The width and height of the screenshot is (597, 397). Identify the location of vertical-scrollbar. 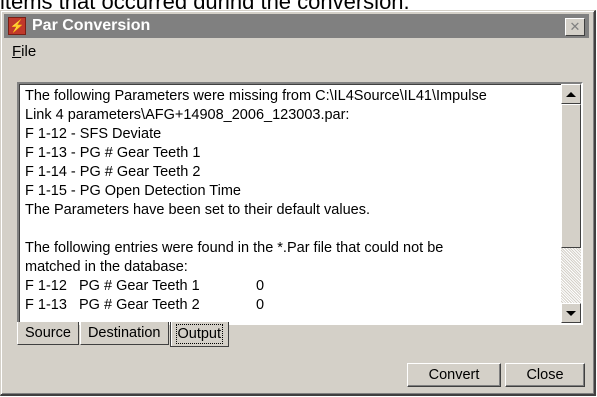
(571, 203).